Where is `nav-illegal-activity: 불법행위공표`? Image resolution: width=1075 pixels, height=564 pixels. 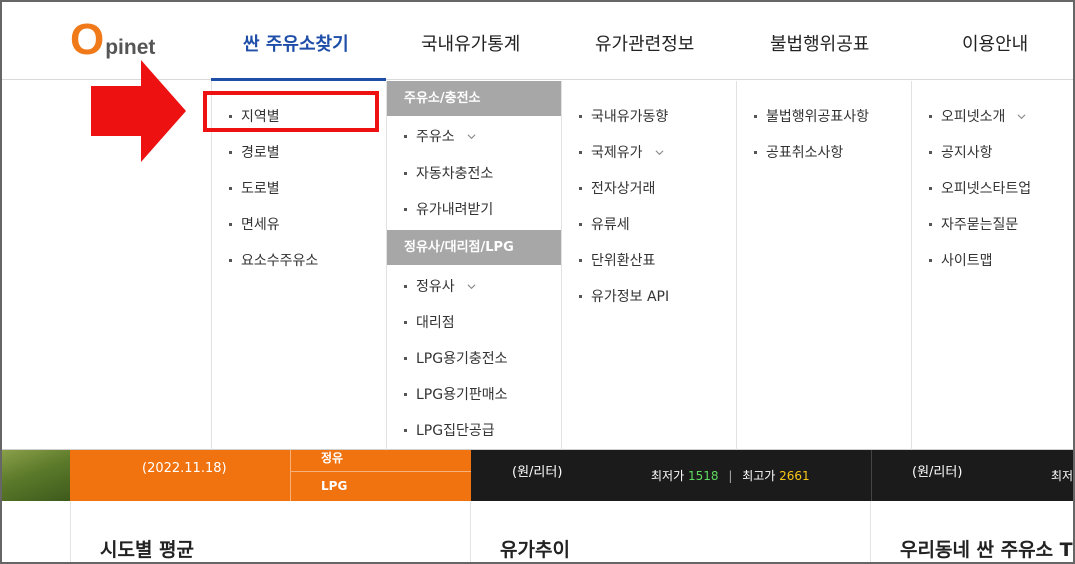
nav-illegal-activity: 불법행위공표 is located at coordinates (819, 43).